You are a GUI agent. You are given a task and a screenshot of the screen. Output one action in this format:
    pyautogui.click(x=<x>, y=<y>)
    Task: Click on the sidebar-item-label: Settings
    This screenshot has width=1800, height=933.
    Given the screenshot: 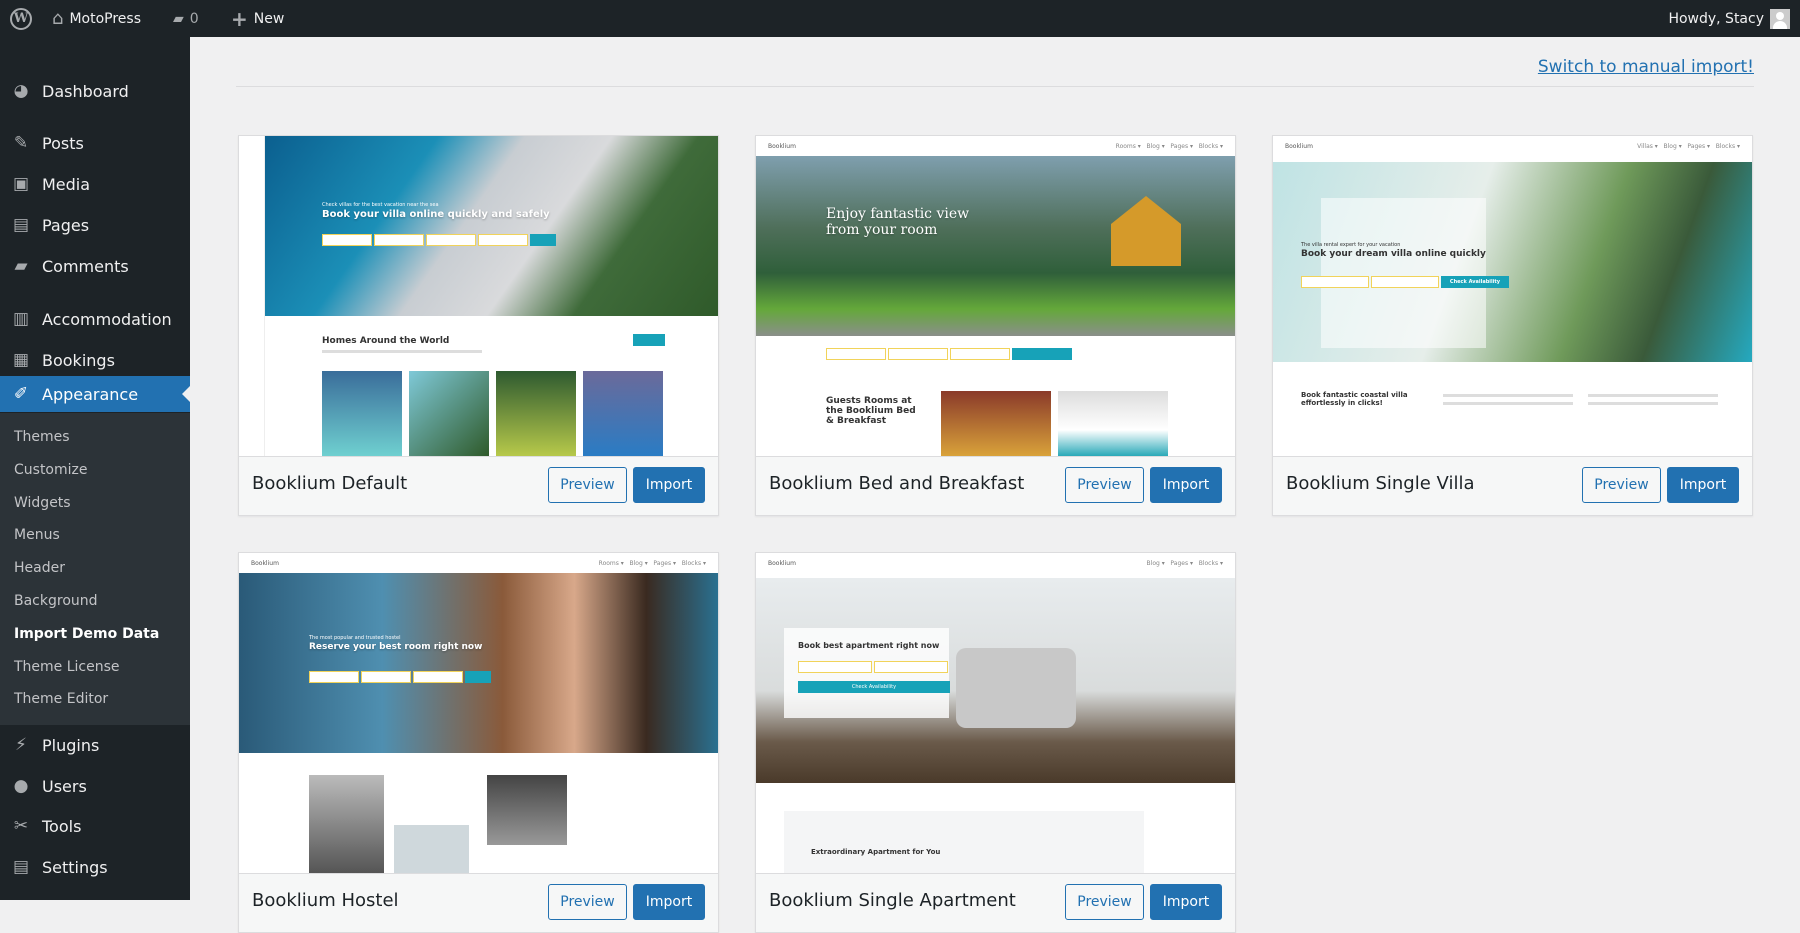 What is the action you would take?
    pyautogui.click(x=75, y=867)
    